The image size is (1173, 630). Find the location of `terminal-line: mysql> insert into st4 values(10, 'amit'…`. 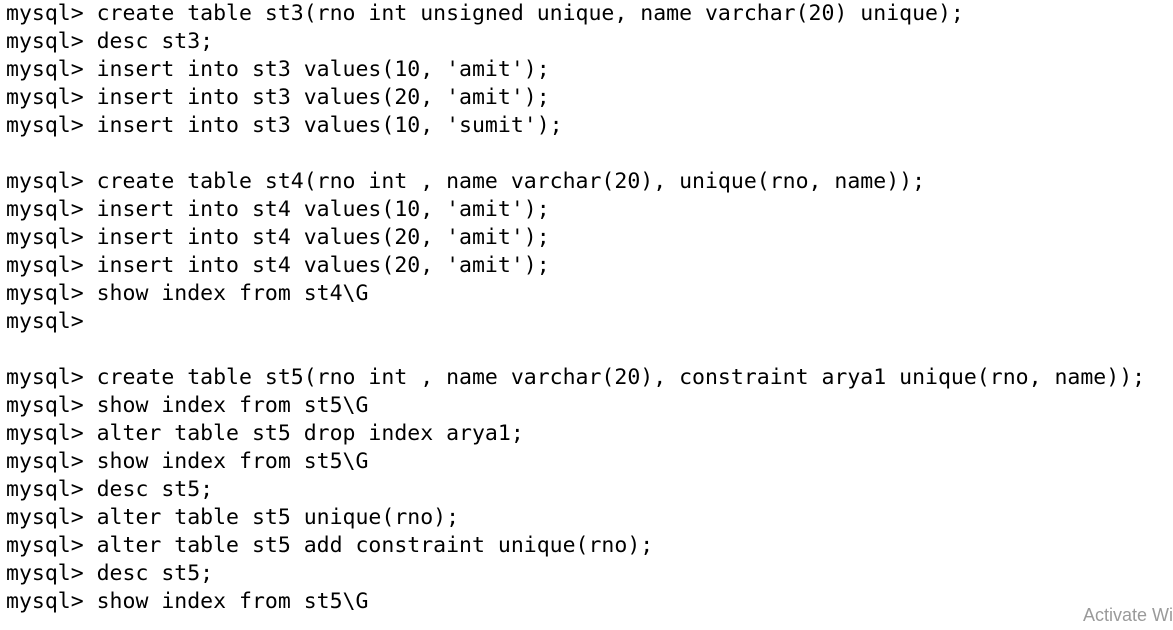

terminal-line: mysql> insert into st4 values(10, 'amit'… is located at coordinates (589, 210).